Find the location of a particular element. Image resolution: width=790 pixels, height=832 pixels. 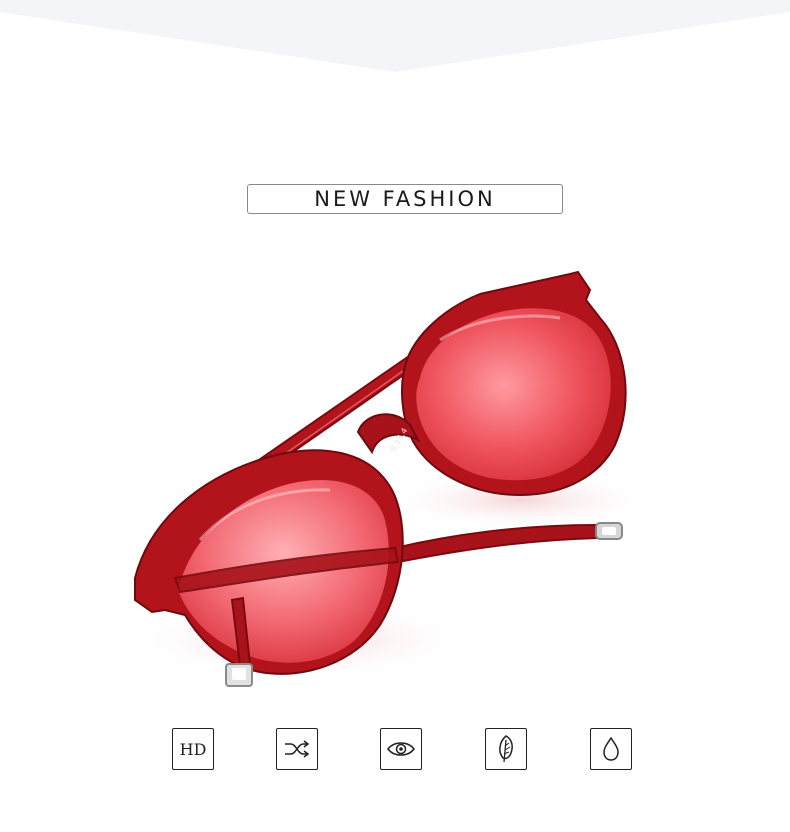

new-fashion-banner: NEW FASHION is located at coordinates (405, 199).